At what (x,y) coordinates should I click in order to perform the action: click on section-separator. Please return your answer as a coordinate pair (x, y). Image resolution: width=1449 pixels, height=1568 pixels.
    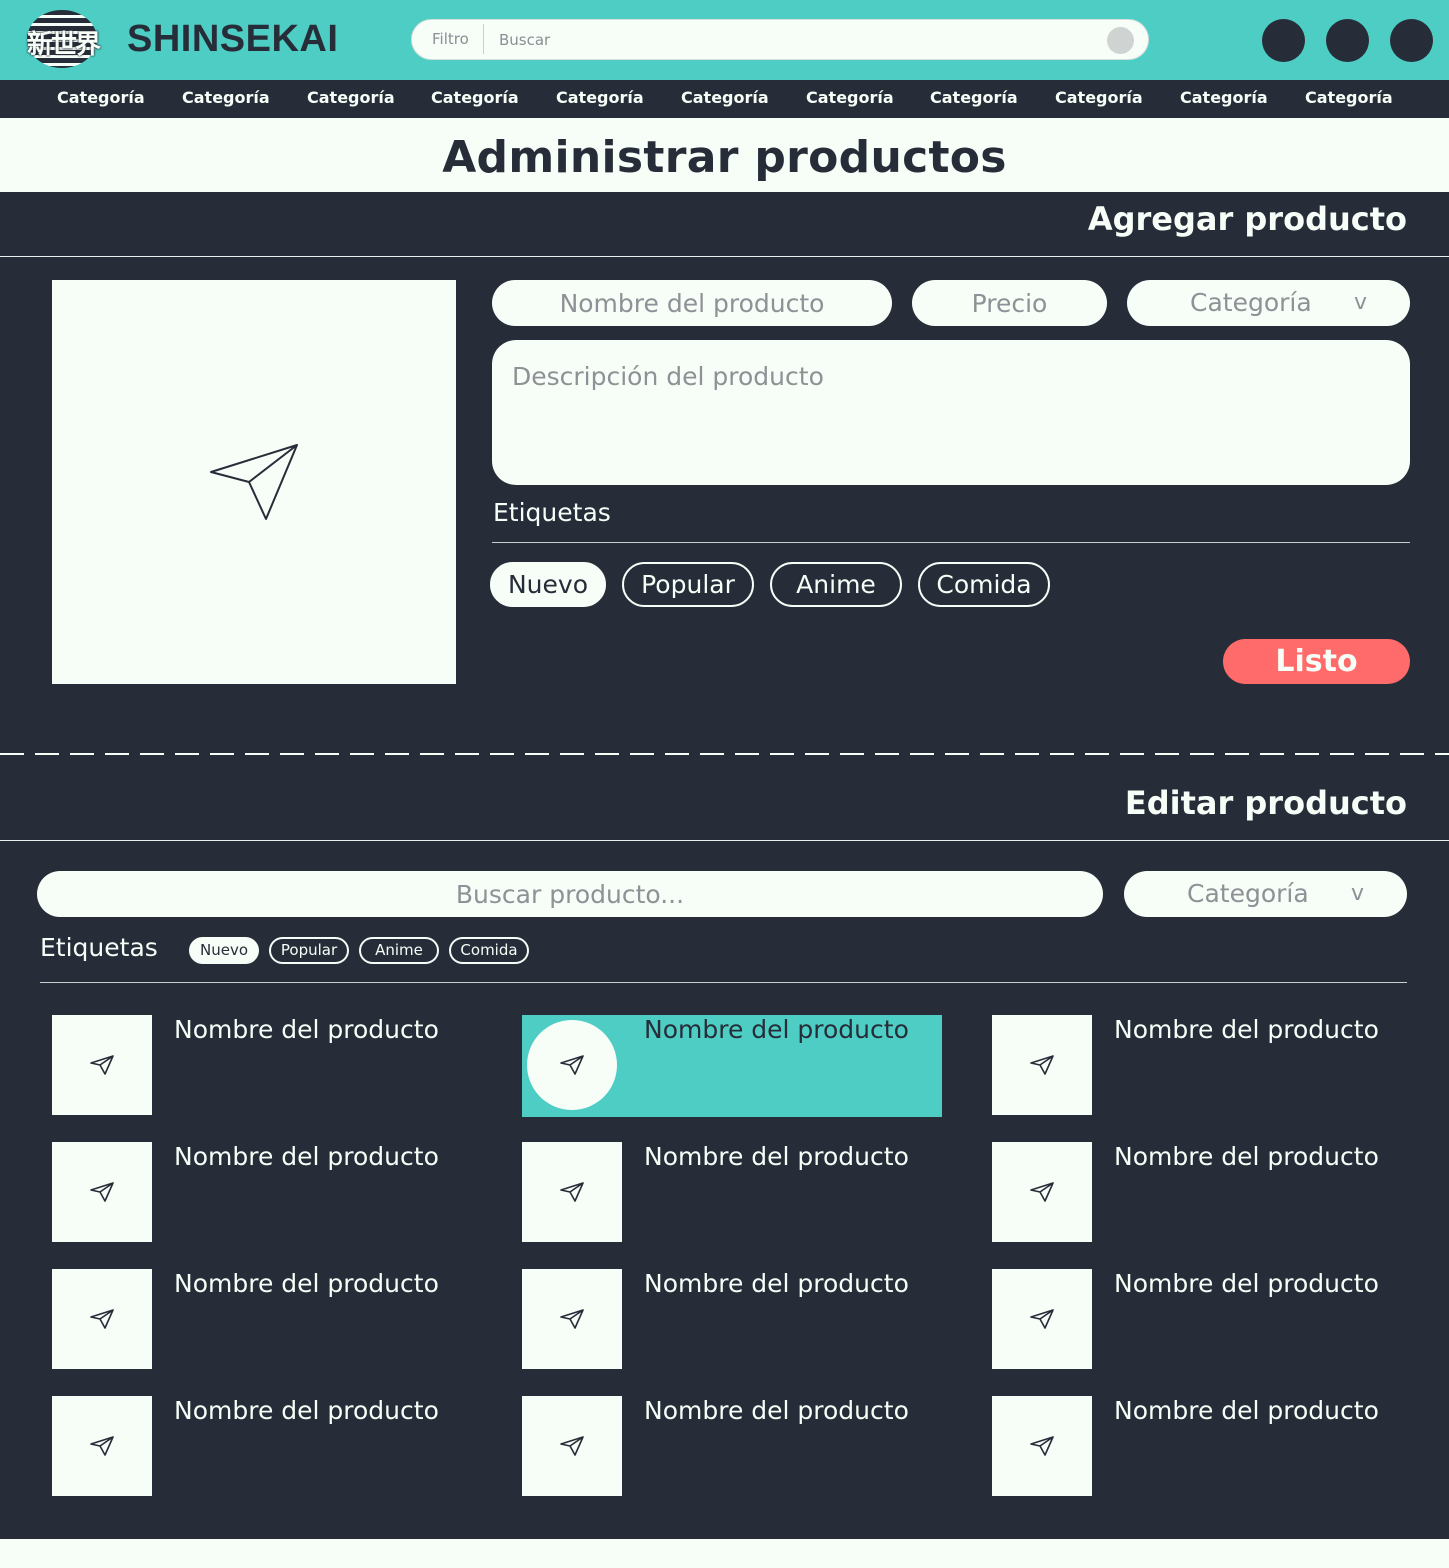
    Looking at the image, I should click on (724, 754).